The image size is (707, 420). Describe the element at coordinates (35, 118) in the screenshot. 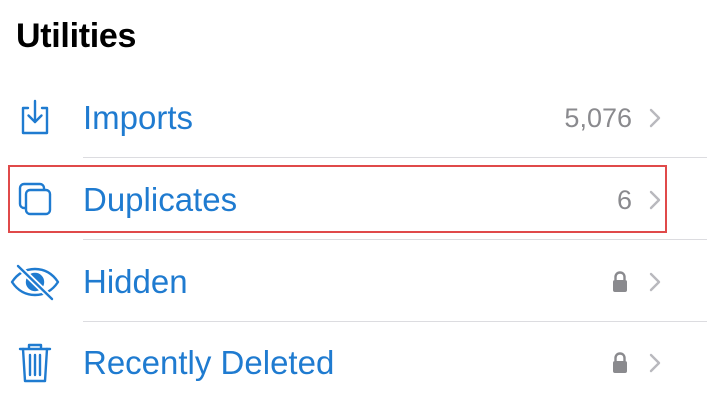

I see `import-tray-icon` at that location.